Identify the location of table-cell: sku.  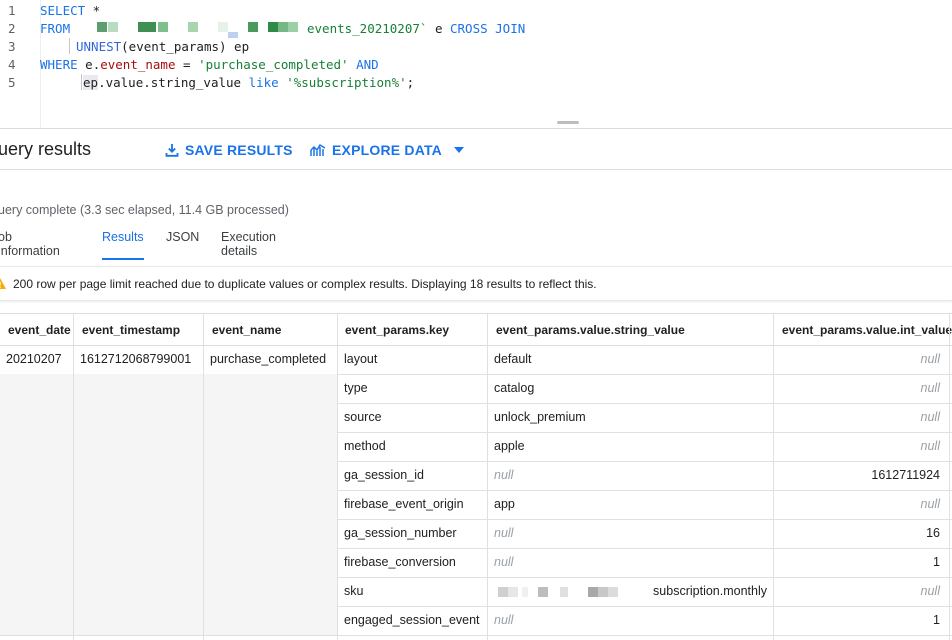
(412, 591).